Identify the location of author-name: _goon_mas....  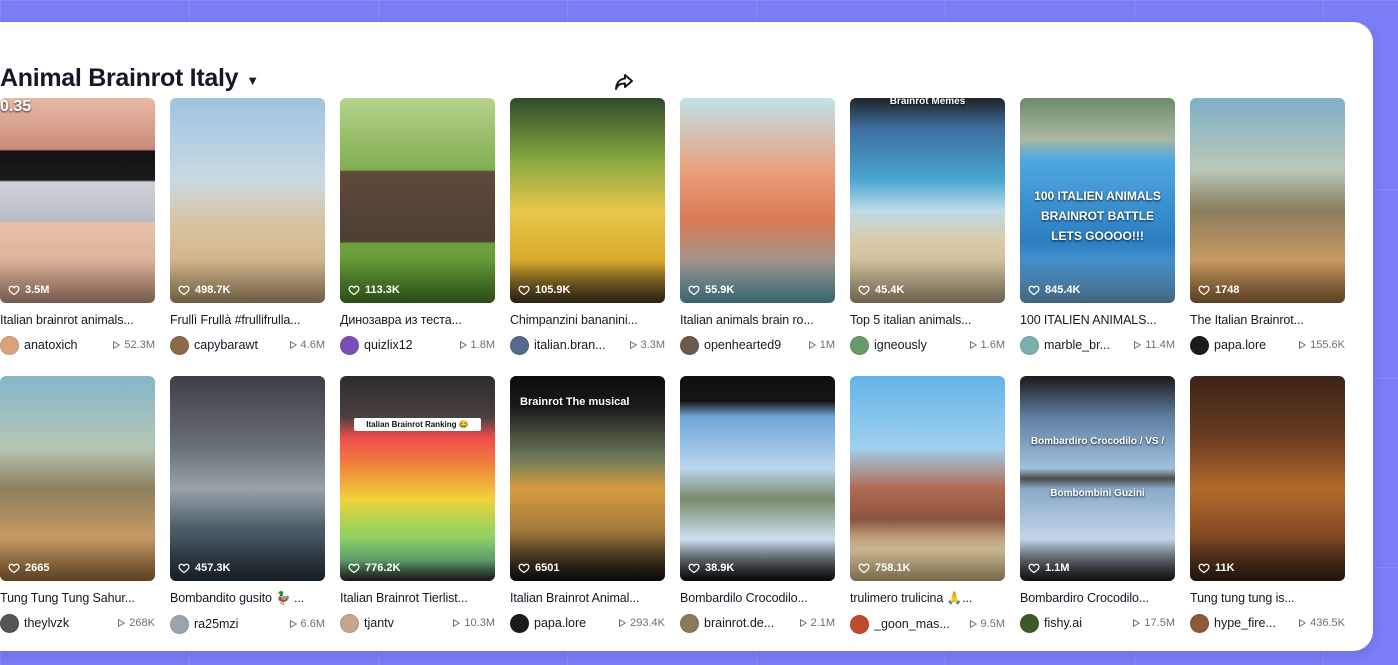
(919, 624).